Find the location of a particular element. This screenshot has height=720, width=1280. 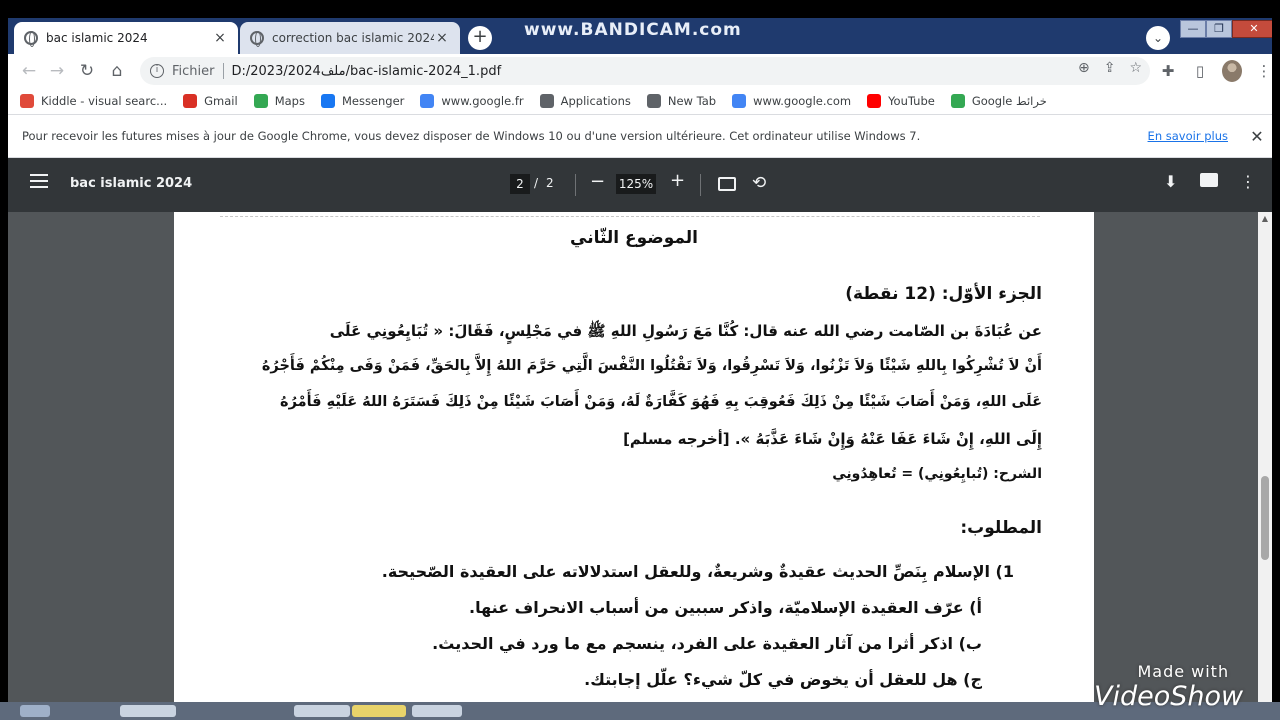

page-divider is located at coordinates (630, 216).